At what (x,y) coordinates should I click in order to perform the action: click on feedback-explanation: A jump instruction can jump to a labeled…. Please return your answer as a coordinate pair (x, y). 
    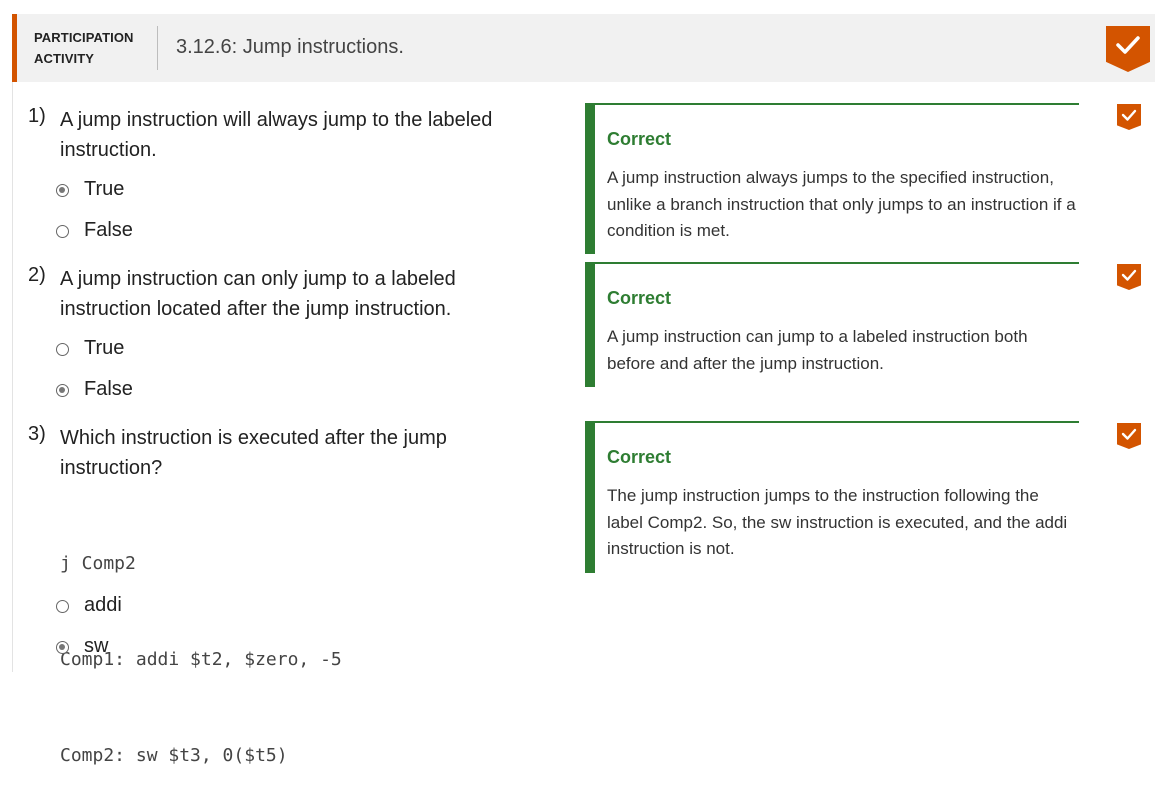
    Looking at the image, I should click on (817, 350).